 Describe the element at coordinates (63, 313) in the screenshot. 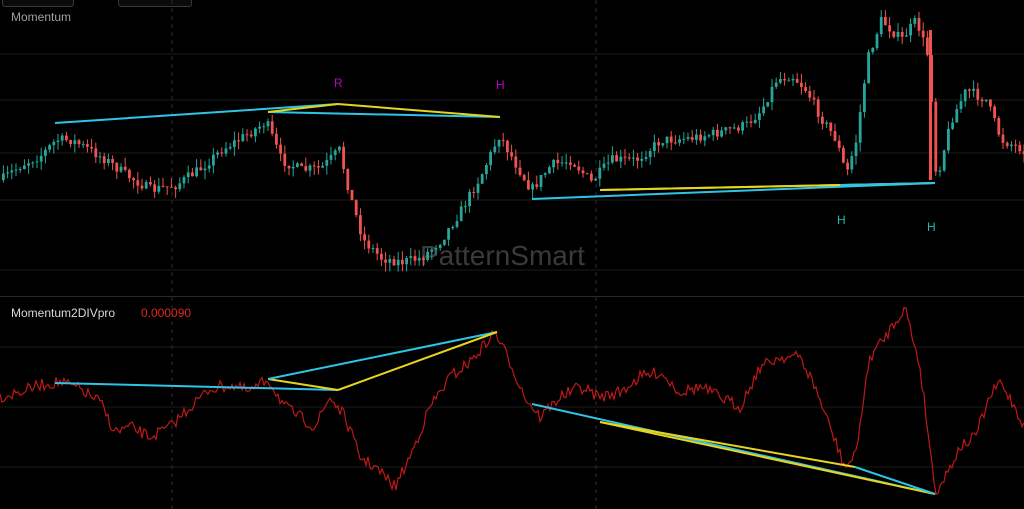

I see `indicator-title: Momentum2DIVpro` at that location.